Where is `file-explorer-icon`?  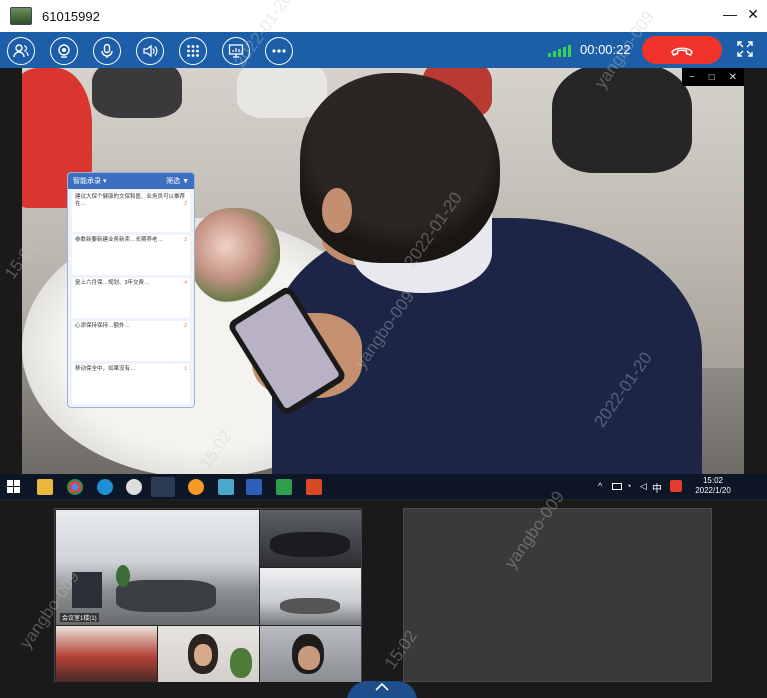 file-explorer-icon is located at coordinates (45, 487).